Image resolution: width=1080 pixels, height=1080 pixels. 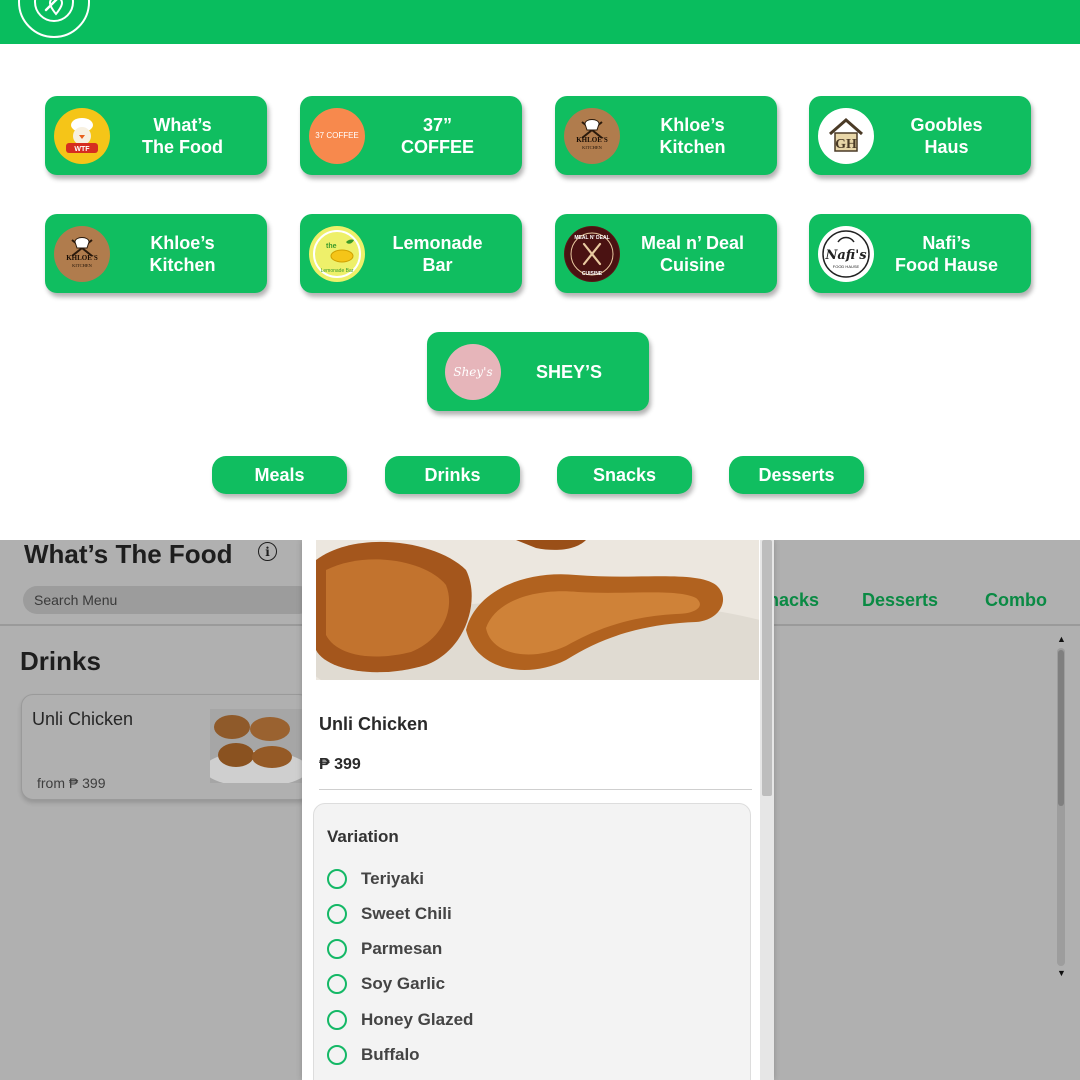 What do you see at coordinates (406, 913) in the screenshot?
I see `variation-option-label: Sweet Chili` at bounding box center [406, 913].